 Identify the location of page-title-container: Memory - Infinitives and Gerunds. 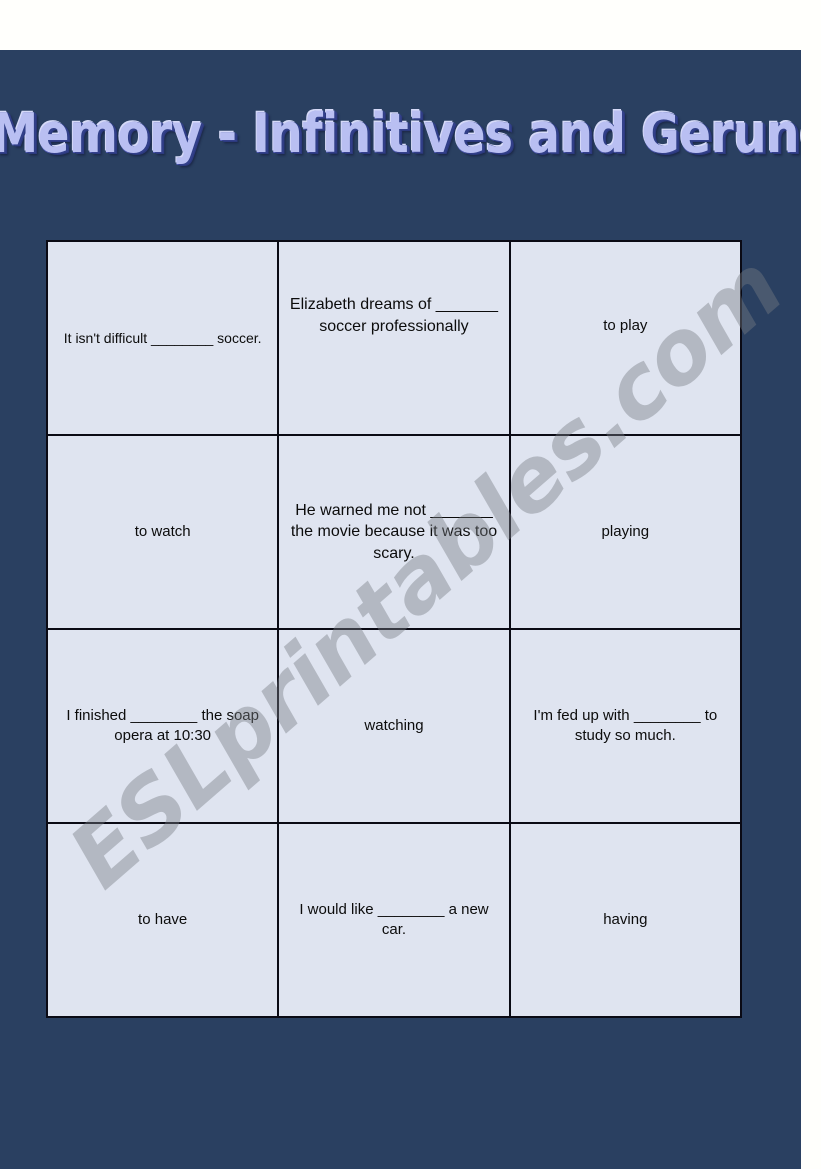
(400, 136).